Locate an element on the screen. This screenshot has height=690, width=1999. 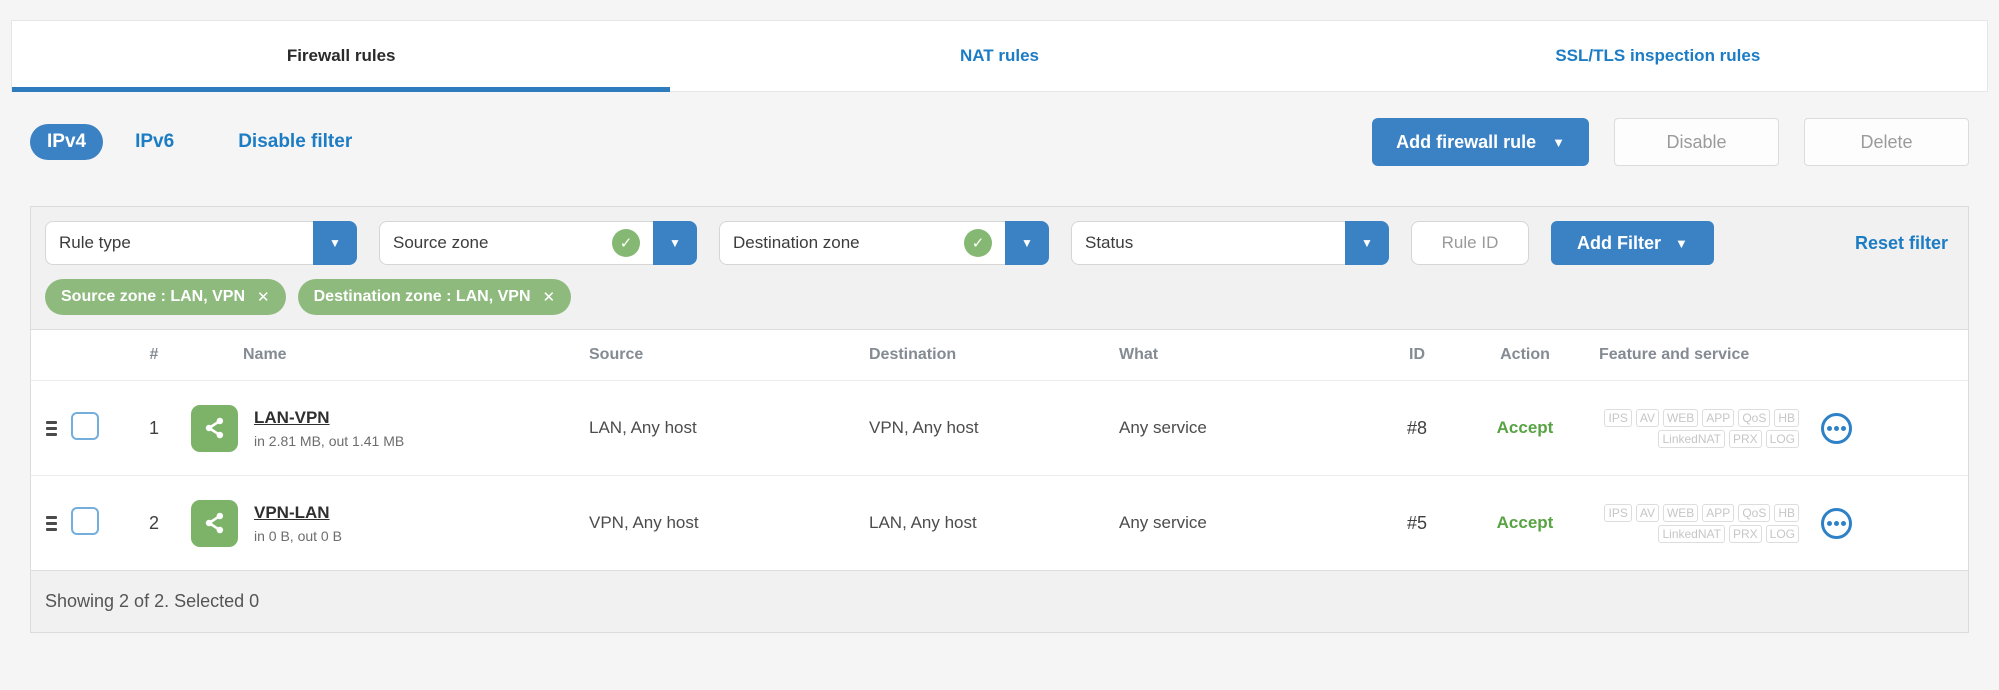
col-header-what: What is located at coordinates (1139, 354).